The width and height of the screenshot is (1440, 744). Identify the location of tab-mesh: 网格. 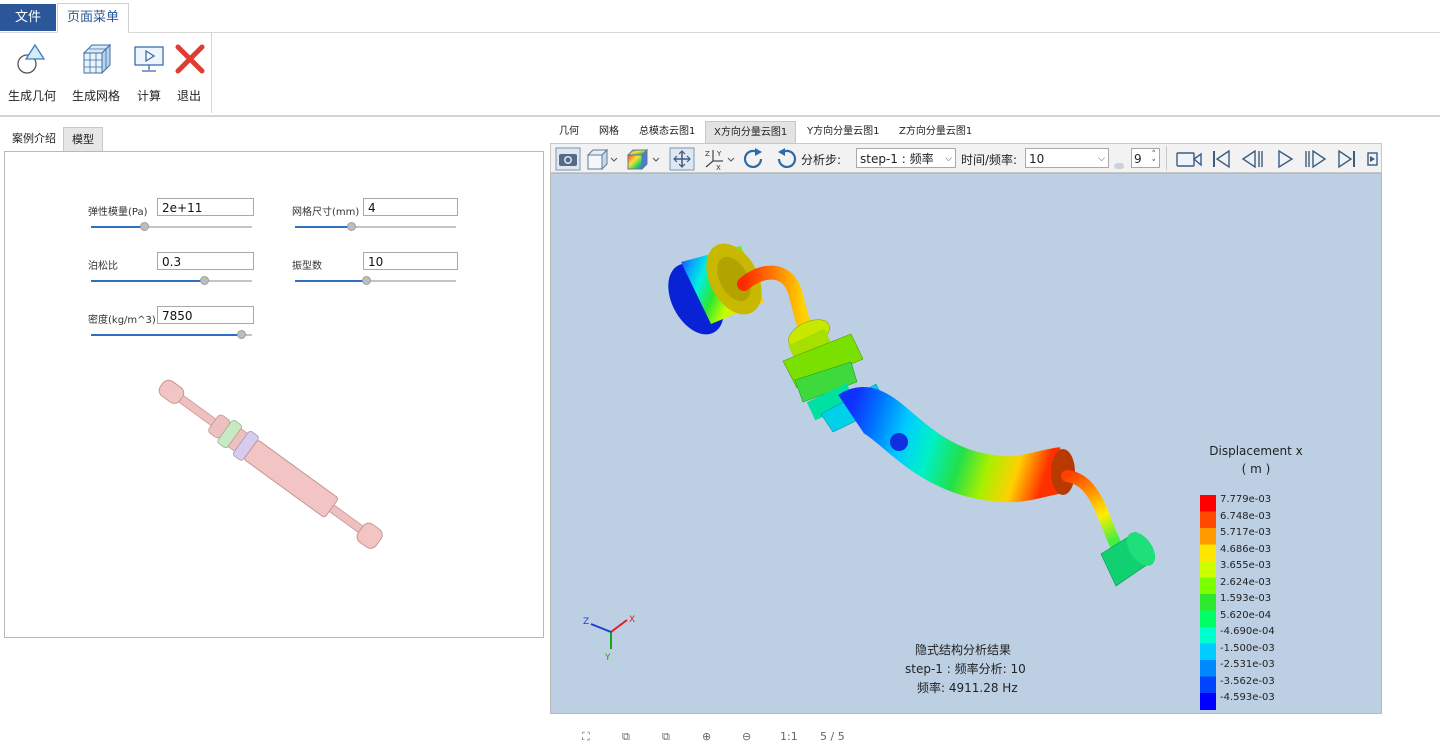
(609, 131).